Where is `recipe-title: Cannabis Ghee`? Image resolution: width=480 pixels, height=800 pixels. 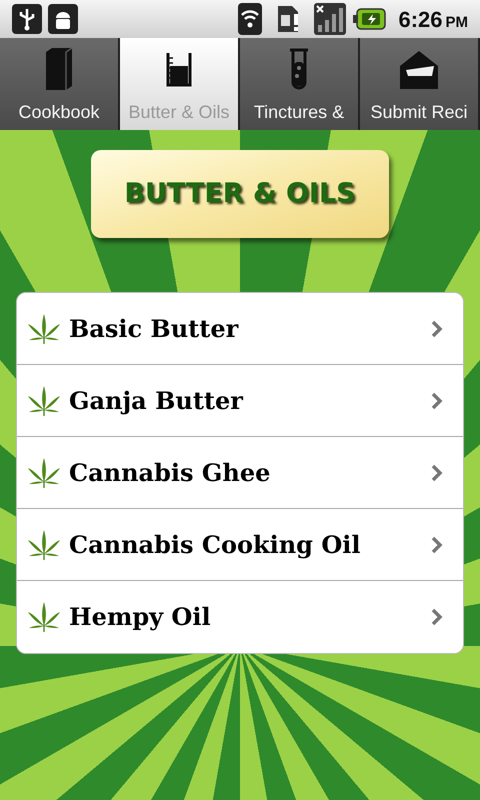
recipe-title: Cannabis Ghee is located at coordinates (170, 472).